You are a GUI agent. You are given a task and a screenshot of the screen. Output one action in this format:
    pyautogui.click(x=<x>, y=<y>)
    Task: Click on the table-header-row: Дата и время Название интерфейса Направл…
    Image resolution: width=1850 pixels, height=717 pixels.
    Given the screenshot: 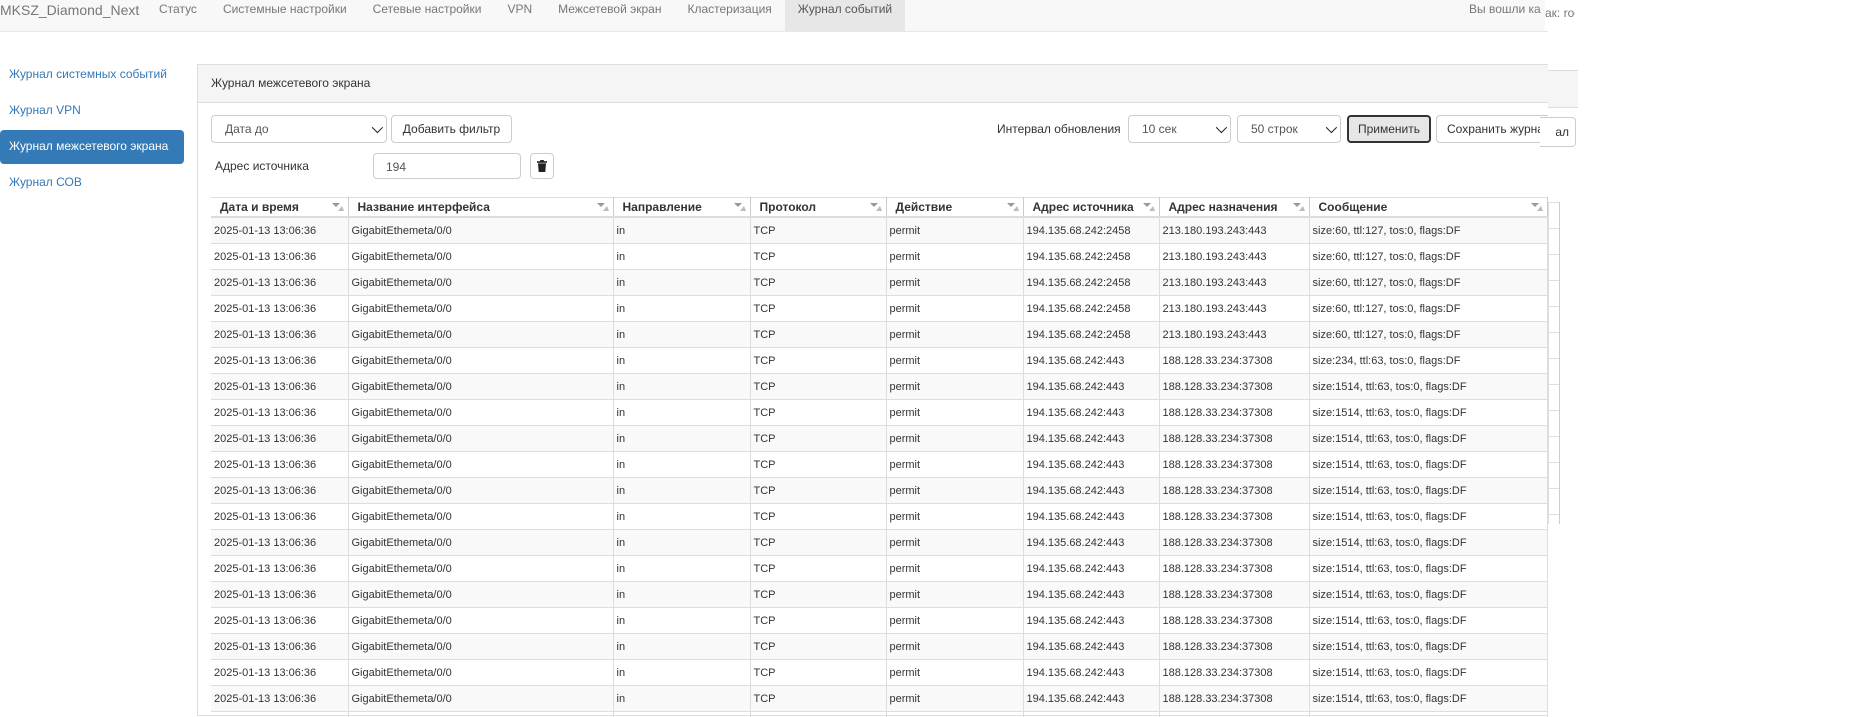 What is the action you would take?
    pyautogui.click(x=879, y=208)
    